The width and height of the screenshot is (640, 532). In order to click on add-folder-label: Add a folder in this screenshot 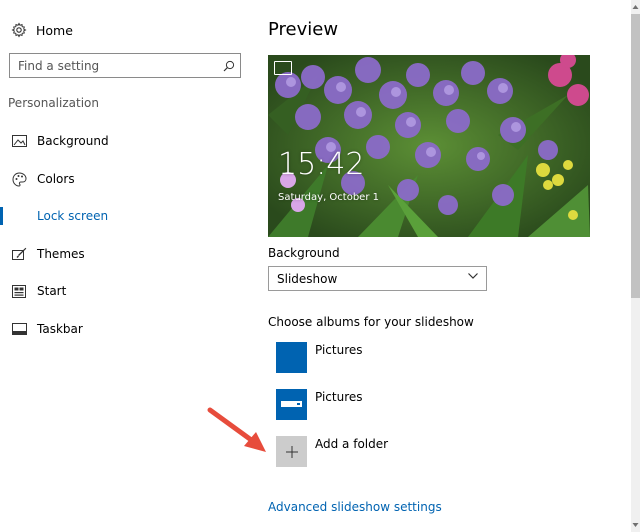, I will do `click(352, 444)`.